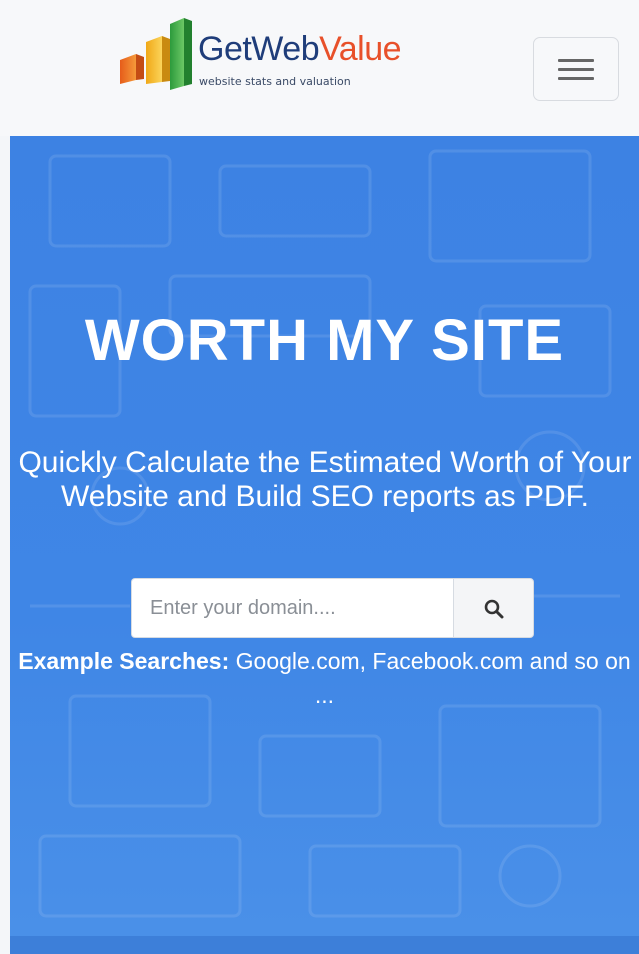 Image resolution: width=639 pixels, height=954 pixels. I want to click on logo-brand-text: GetWebValue, so click(300, 49).